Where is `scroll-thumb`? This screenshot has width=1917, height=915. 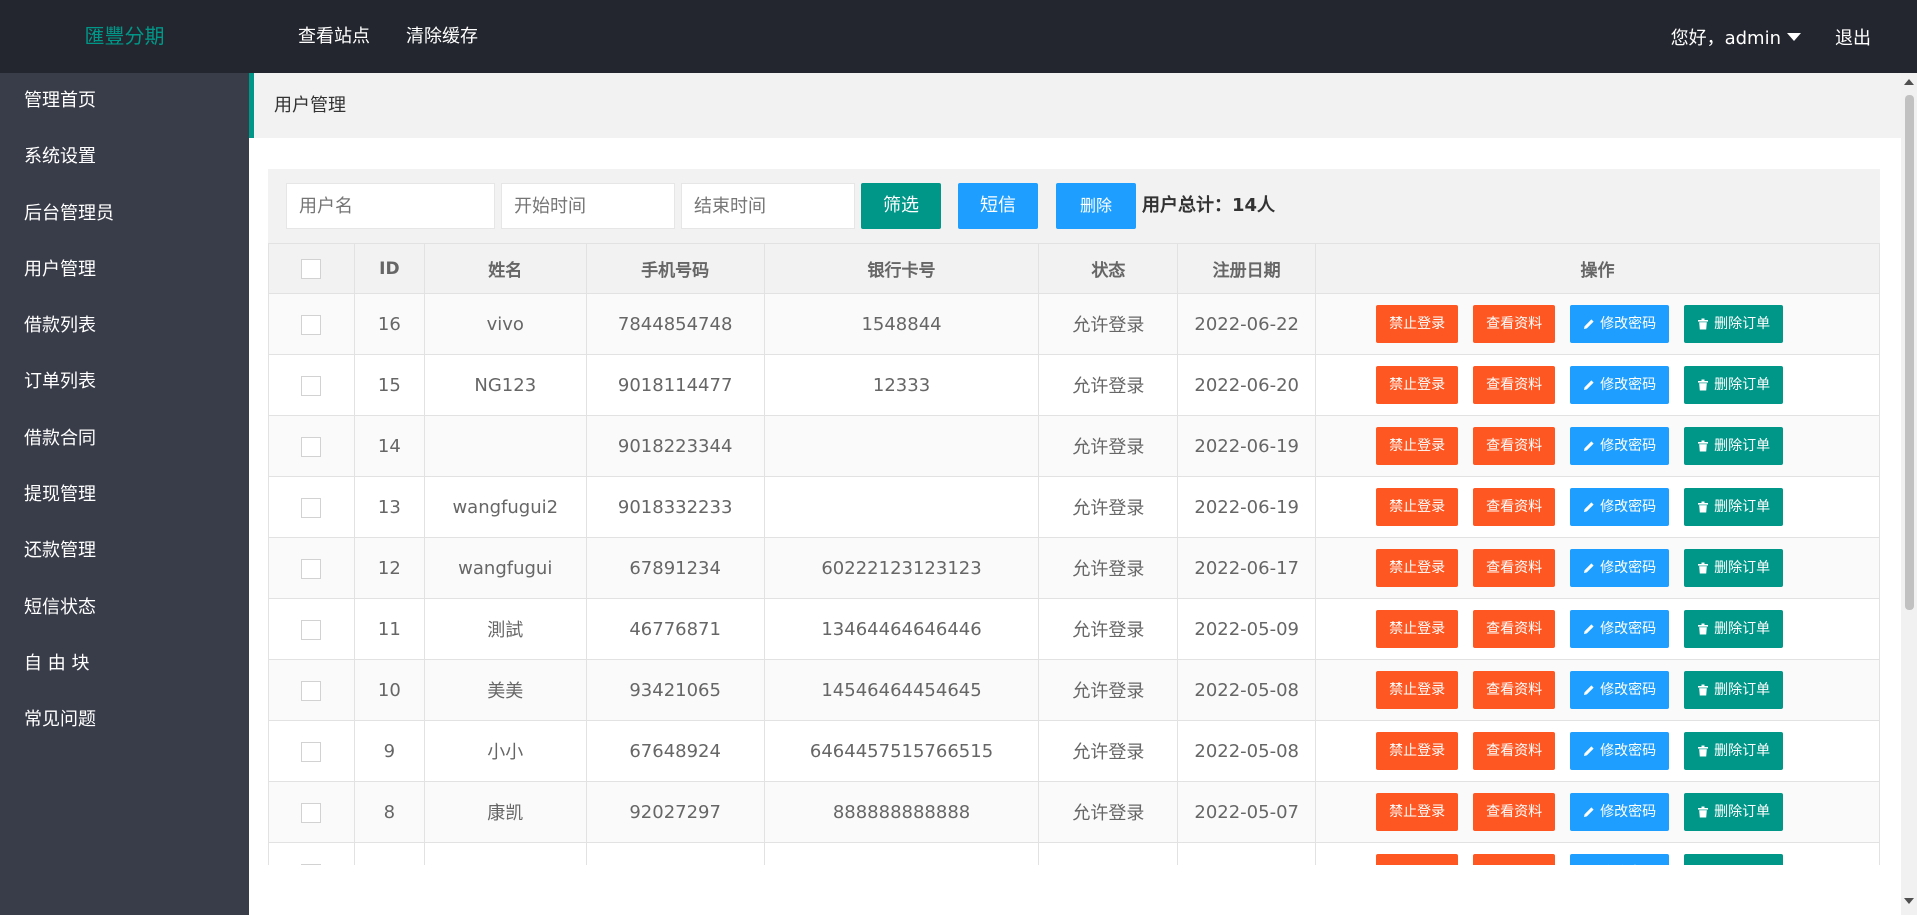
scroll-thumb is located at coordinates (1909, 352).